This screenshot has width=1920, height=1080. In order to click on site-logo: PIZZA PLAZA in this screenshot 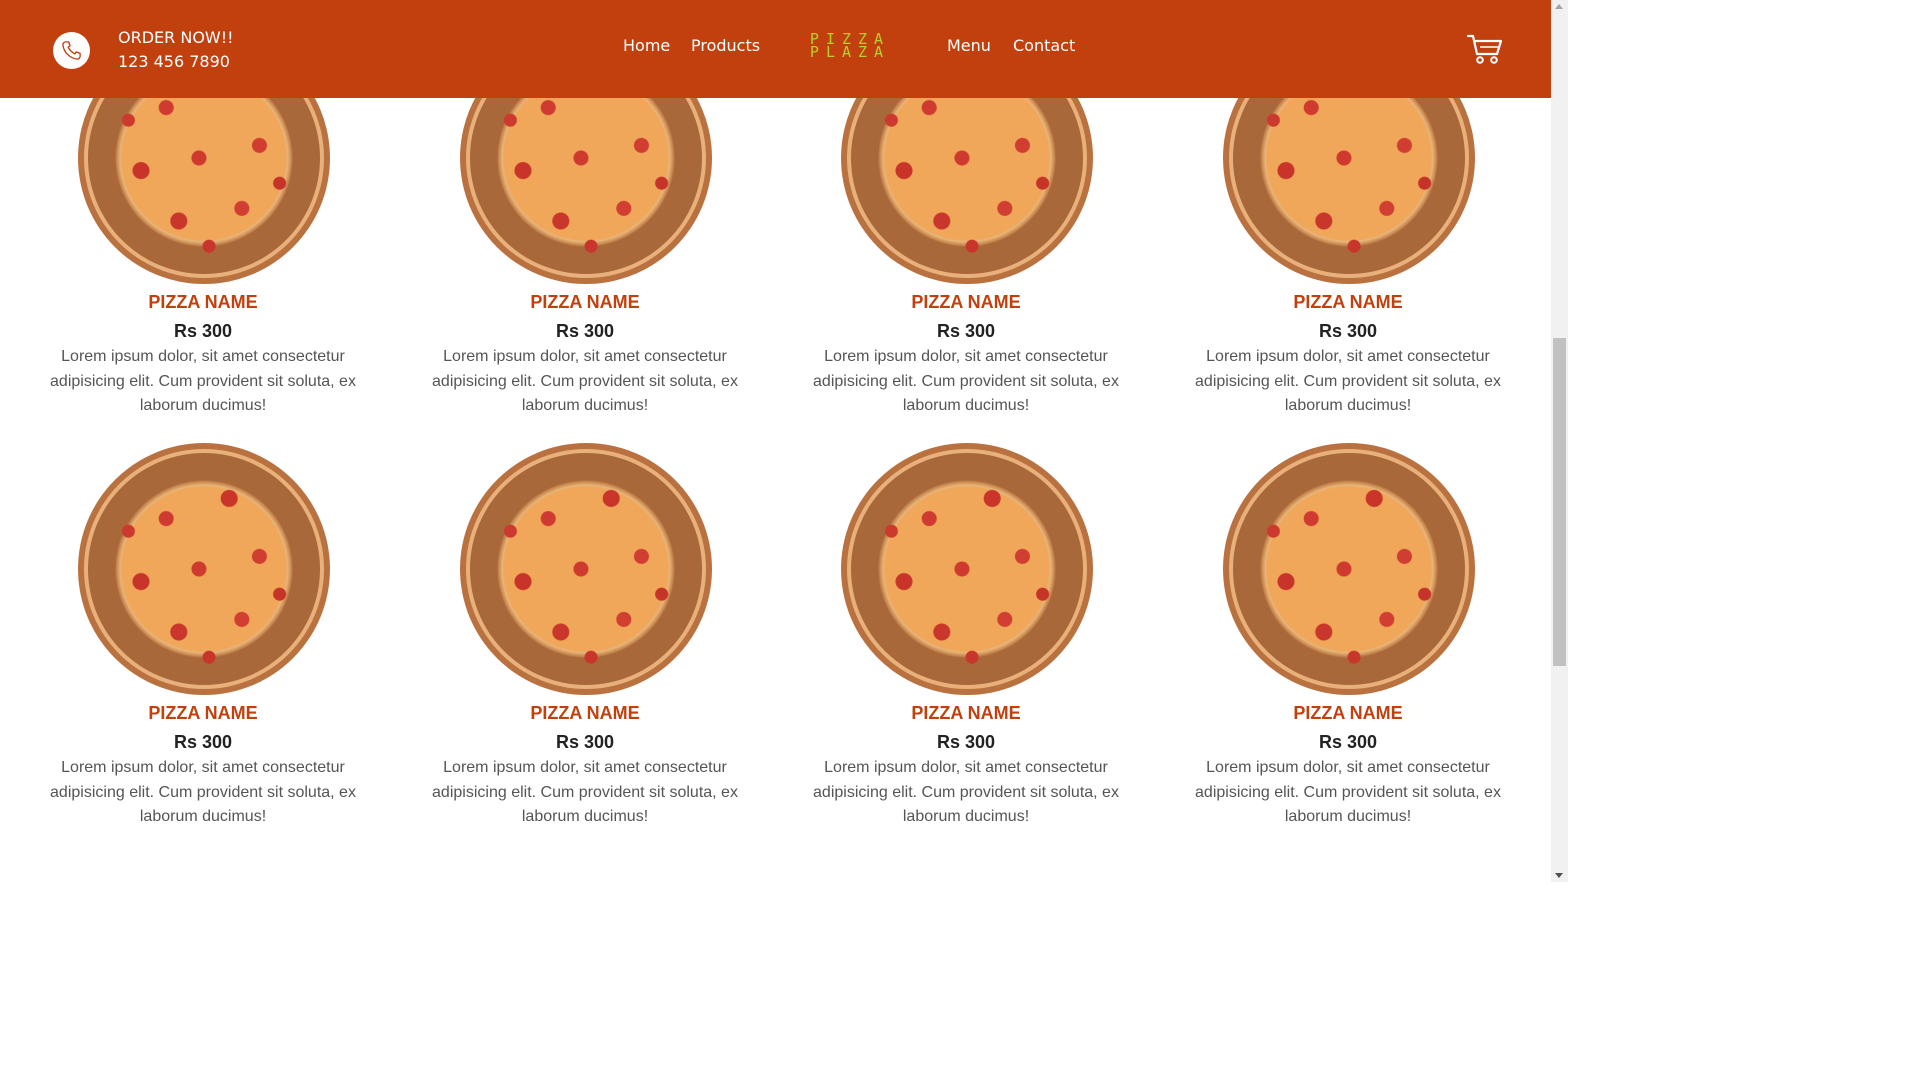, I will do `click(850, 46)`.